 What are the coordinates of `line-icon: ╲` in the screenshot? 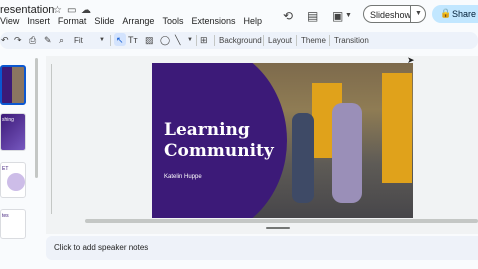 It's located at (177, 40).